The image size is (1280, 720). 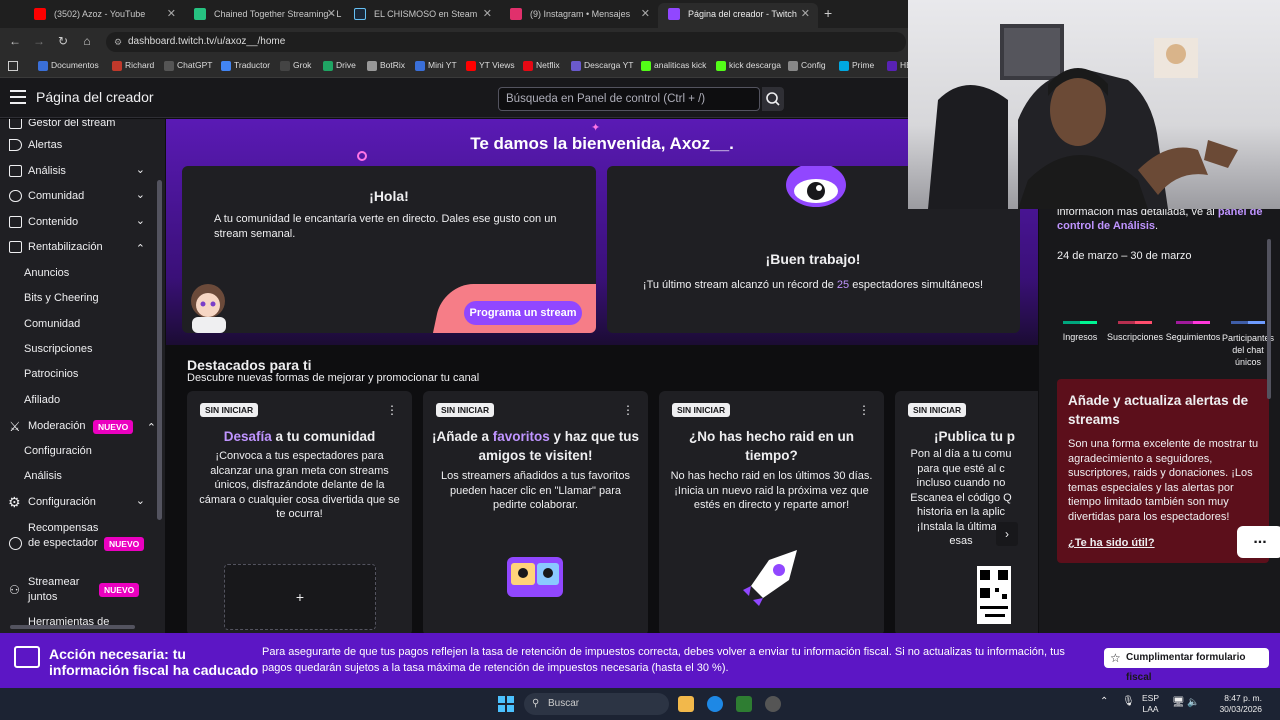 I want to click on language-indicator: ESP LAA, so click(x=1150, y=704).